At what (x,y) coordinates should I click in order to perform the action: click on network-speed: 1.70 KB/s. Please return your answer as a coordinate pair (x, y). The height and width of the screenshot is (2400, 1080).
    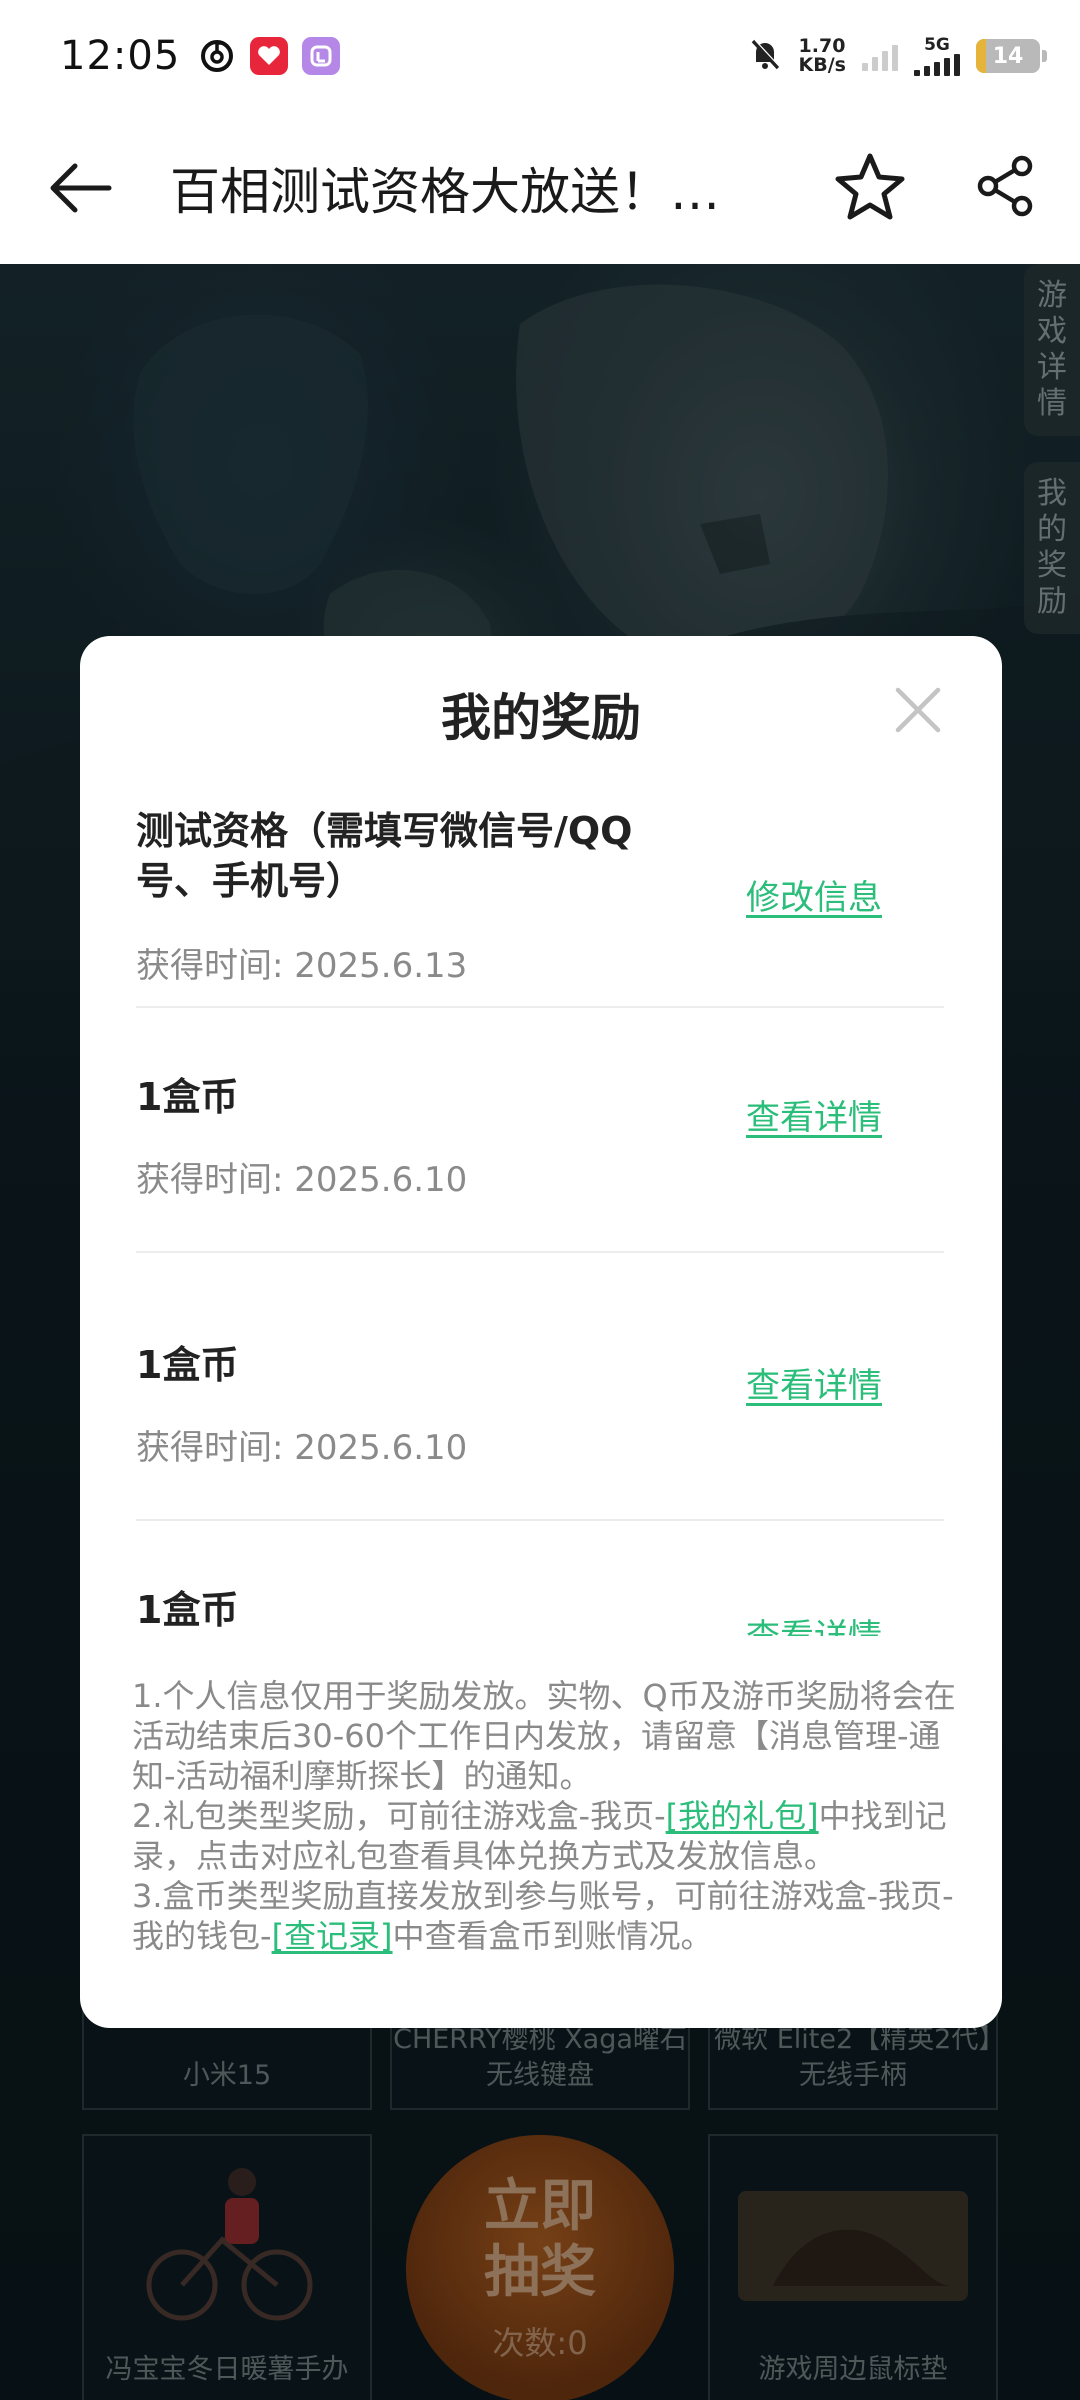
    Looking at the image, I should click on (822, 56).